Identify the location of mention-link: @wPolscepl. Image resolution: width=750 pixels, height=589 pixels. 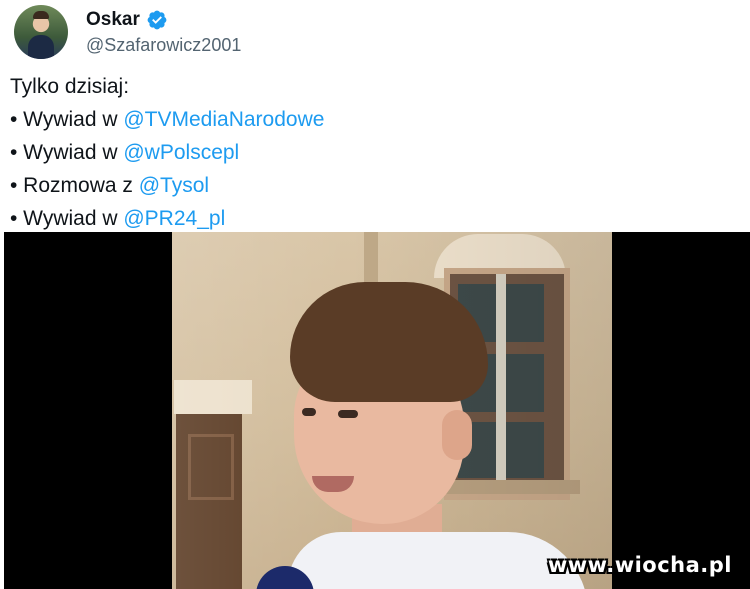
(181, 152).